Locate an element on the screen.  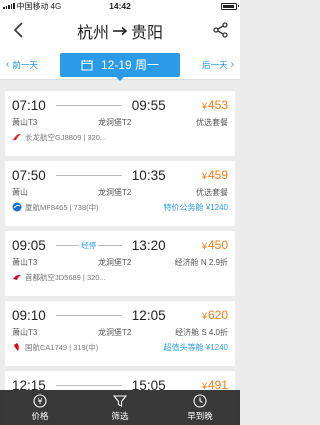
arrival-time: 10:35 is located at coordinates (148, 175).